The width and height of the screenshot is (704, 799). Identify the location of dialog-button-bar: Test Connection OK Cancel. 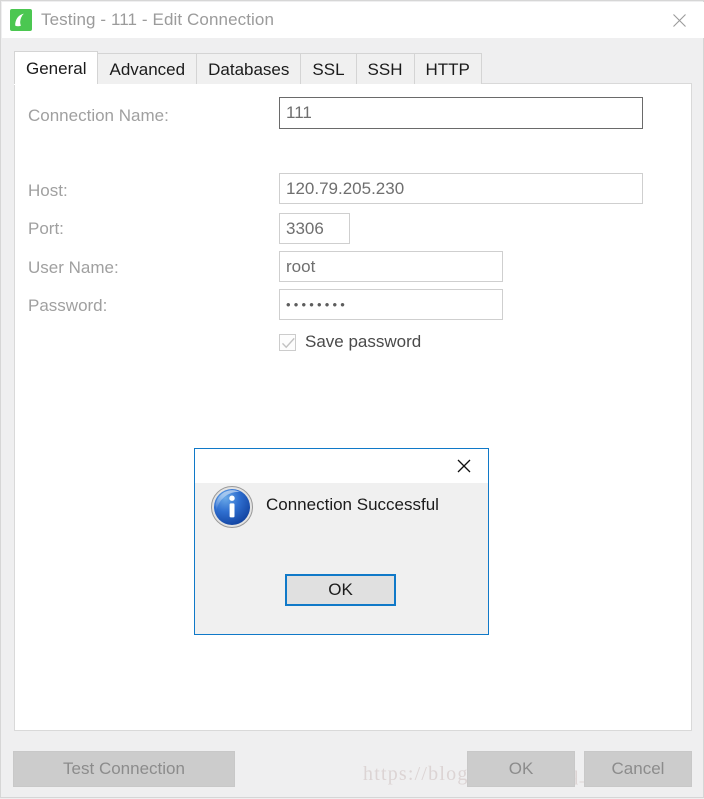
(352, 774).